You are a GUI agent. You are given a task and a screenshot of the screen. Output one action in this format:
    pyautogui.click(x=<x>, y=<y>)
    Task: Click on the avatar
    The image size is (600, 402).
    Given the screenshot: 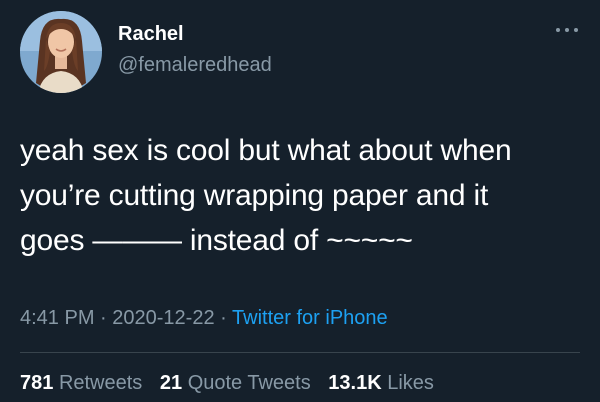 What is the action you would take?
    pyautogui.click(x=61, y=52)
    